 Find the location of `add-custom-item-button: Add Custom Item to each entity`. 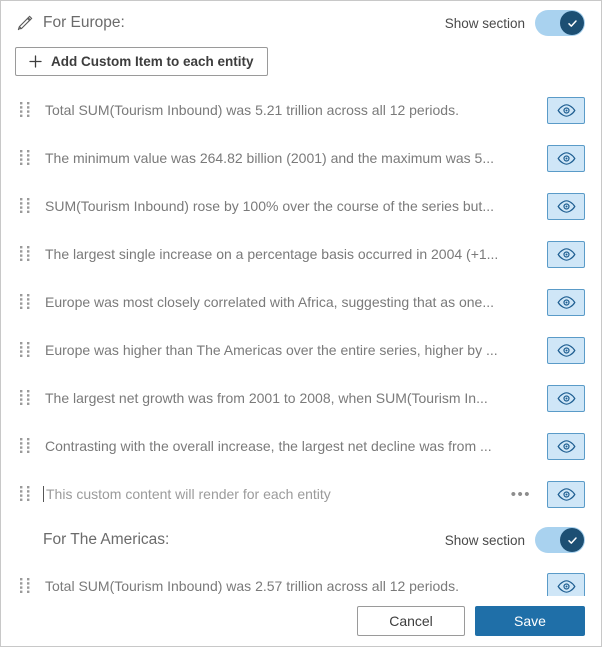

add-custom-item-button: Add Custom Item to each entity is located at coordinates (141, 61).